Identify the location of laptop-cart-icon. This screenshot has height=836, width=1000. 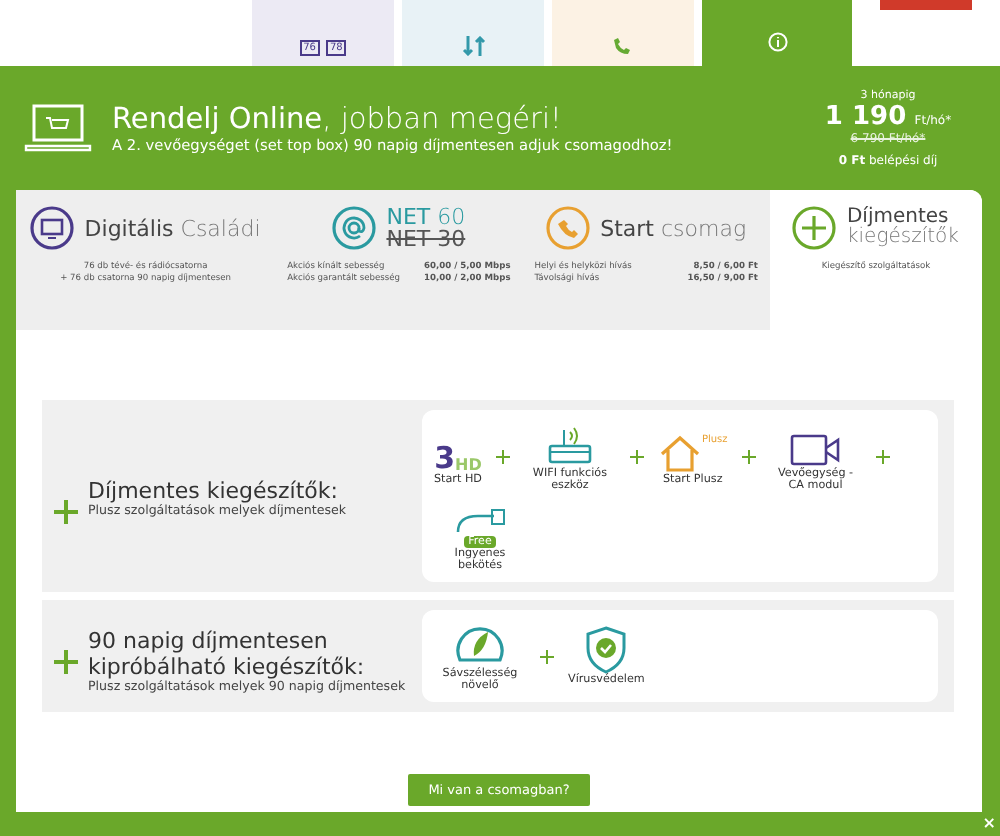
(58, 128).